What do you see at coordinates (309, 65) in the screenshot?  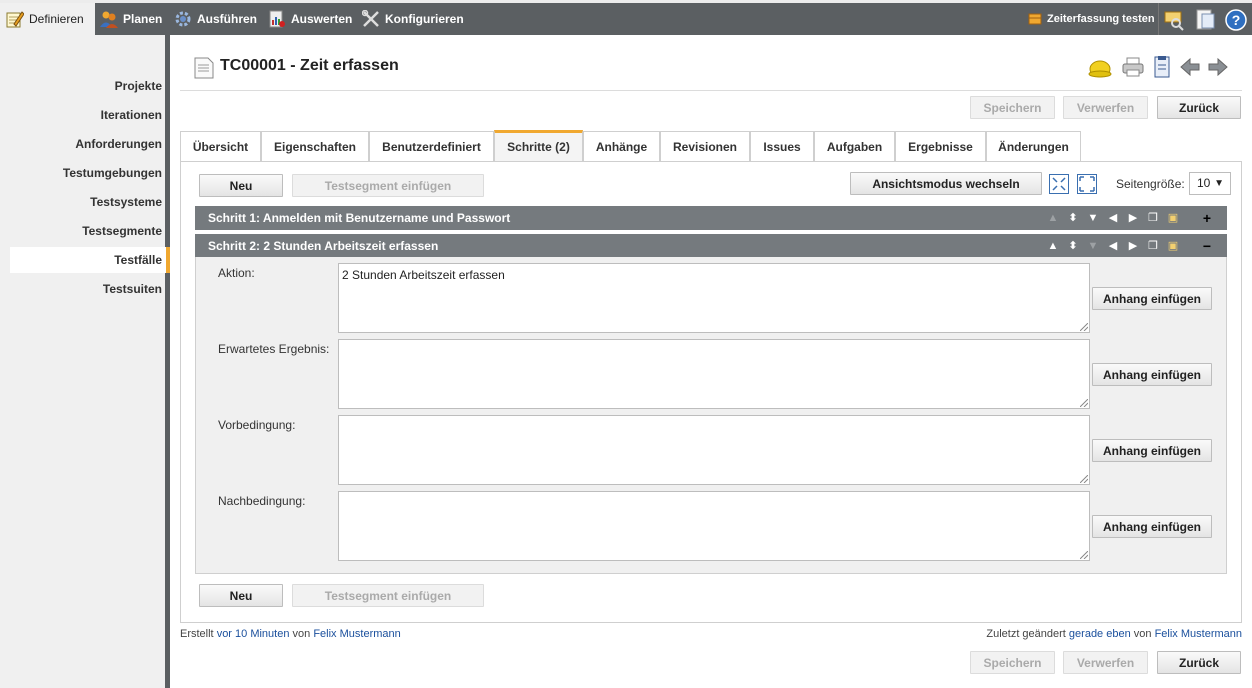 I see `page-title: TC00001 - Zeit erfassen` at bounding box center [309, 65].